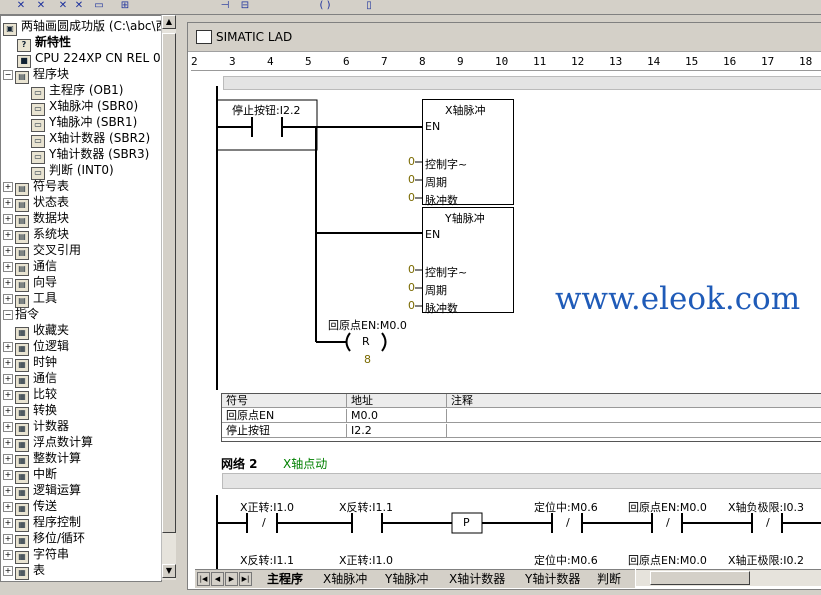 Image resolution: width=821 pixels, height=595 pixels. What do you see at coordinates (90, 139) in the screenshot?
I see `tree-program-item: ▭ X轴计数器 (SBR2)` at bounding box center [90, 139].